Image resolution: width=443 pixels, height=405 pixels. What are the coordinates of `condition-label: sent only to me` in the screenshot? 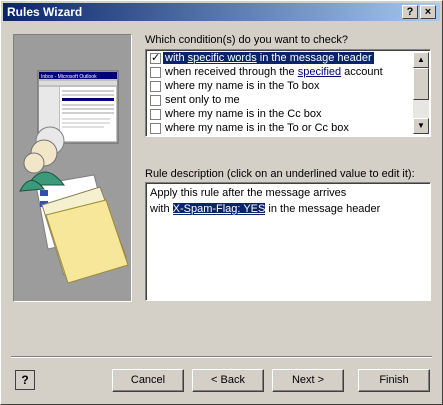 It's located at (202, 100).